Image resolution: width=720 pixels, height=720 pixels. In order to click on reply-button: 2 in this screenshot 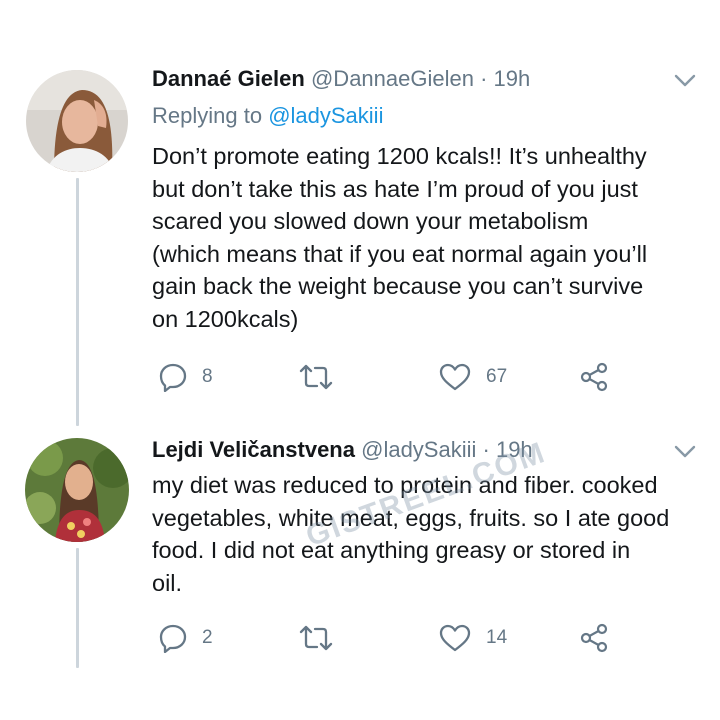, I will do `click(185, 638)`.